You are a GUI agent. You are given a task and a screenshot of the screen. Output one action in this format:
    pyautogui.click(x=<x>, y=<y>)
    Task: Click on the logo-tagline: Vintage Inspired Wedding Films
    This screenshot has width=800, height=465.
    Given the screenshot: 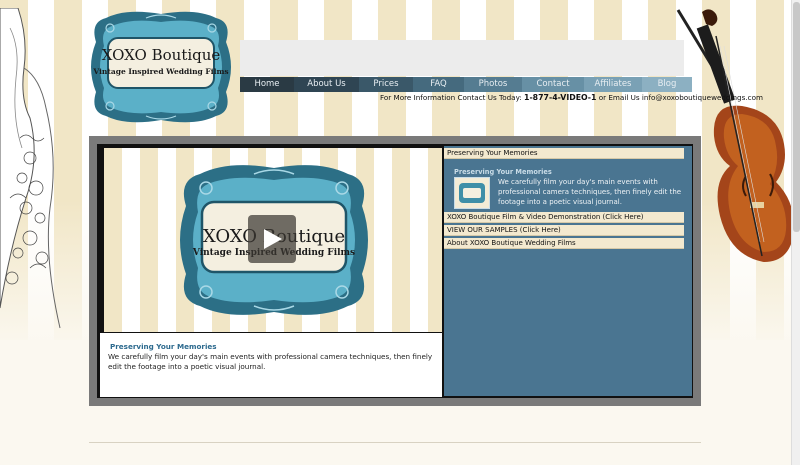 What is the action you would take?
    pyautogui.click(x=161, y=71)
    